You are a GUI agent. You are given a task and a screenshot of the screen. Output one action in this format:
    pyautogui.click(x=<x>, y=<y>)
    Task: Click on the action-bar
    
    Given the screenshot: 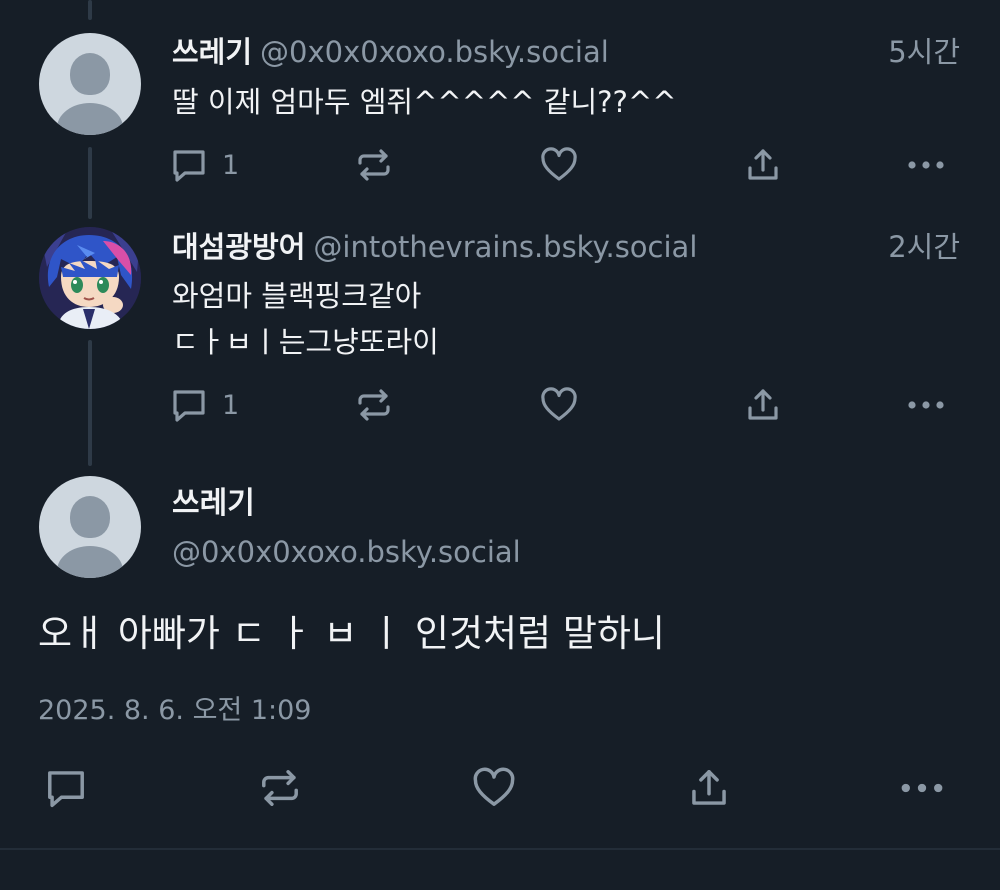 What is the action you would take?
    pyautogui.click(x=500, y=788)
    